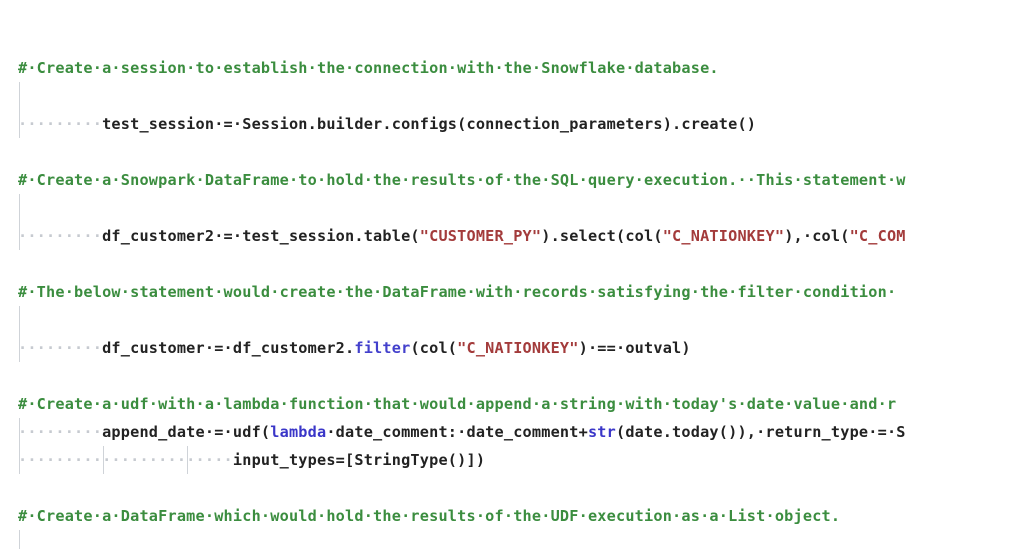 The image size is (1024, 549). Describe the element at coordinates (261, 236) in the screenshot. I see `token-plain: df_customer2·=·test_session.table(` at that location.